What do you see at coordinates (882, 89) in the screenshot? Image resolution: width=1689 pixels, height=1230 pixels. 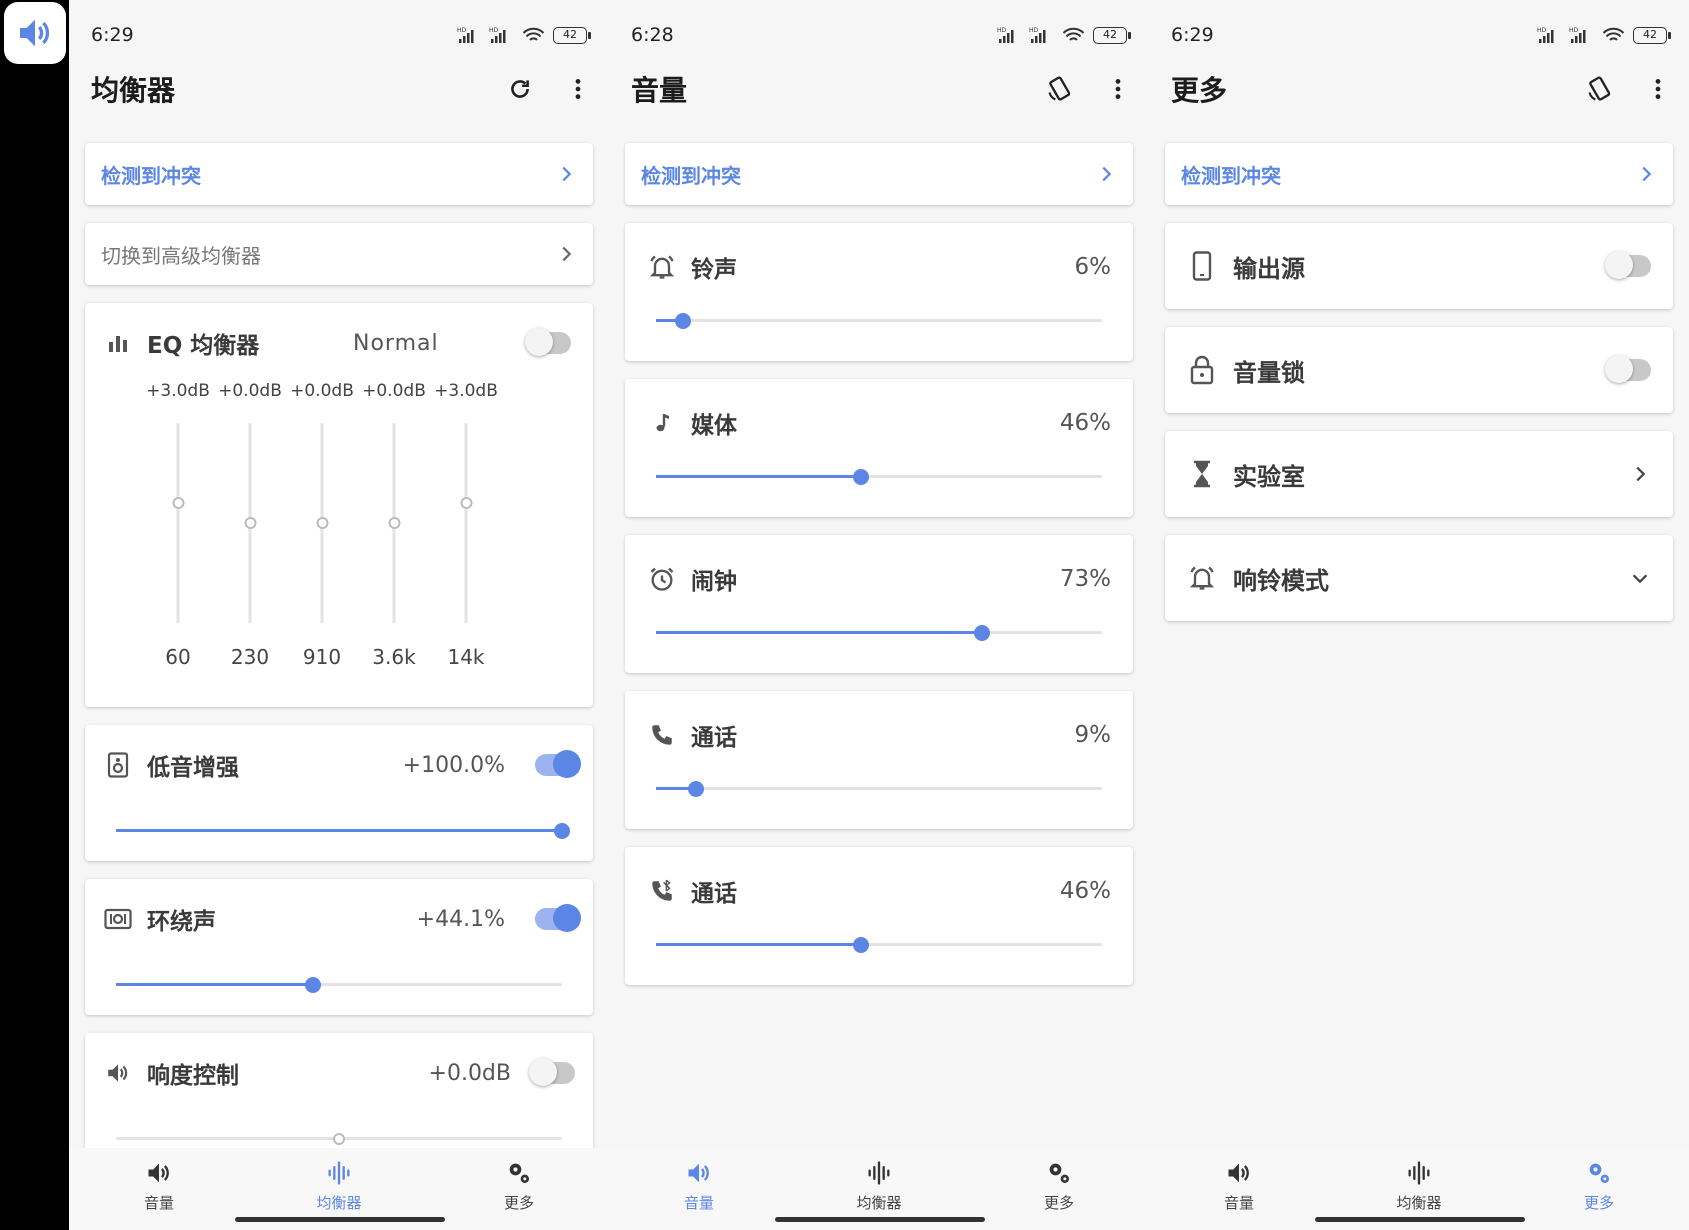 I see `app-bar: 音量` at bounding box center [882, 89].